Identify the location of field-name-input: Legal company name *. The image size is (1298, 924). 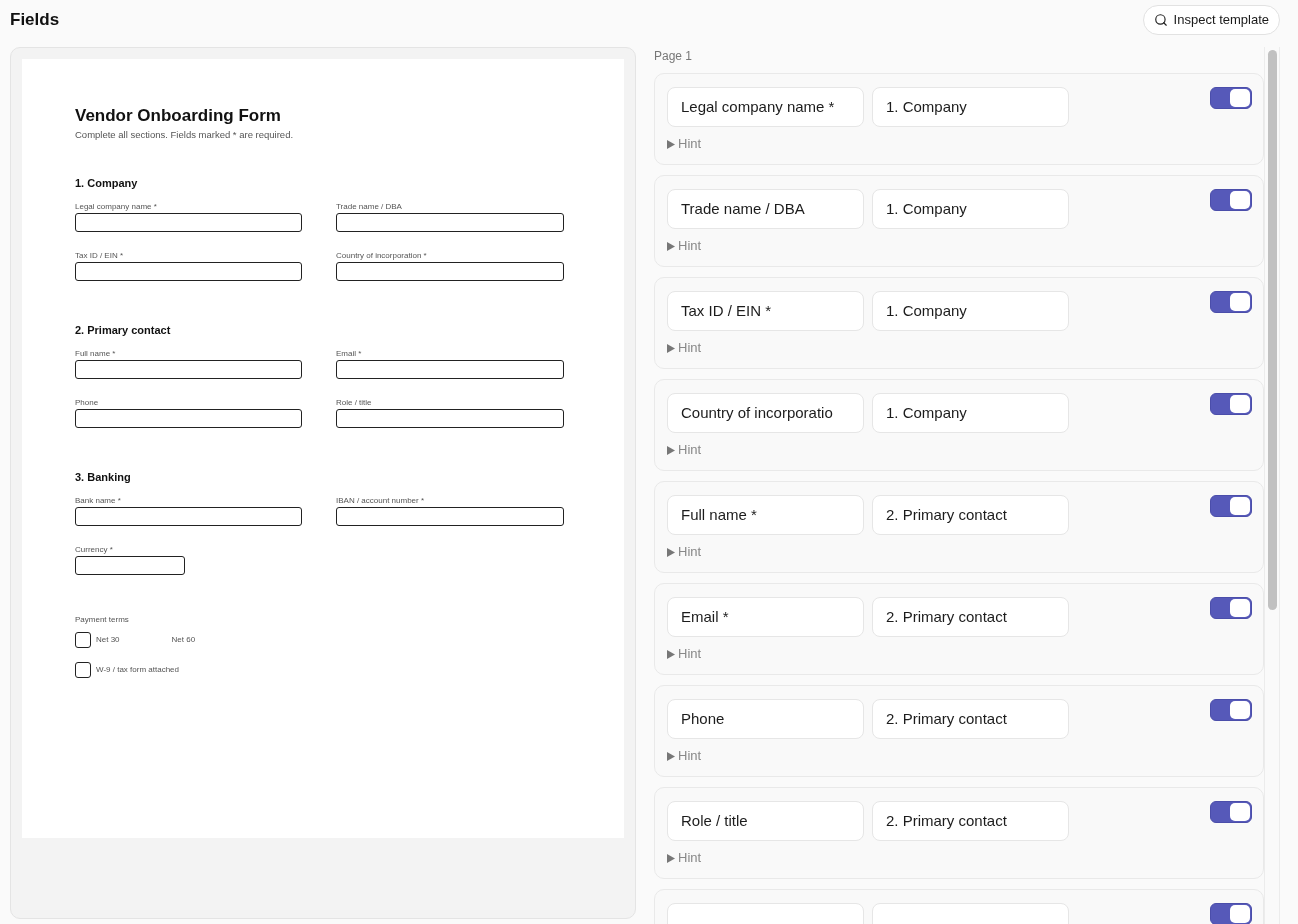
(765, 107).